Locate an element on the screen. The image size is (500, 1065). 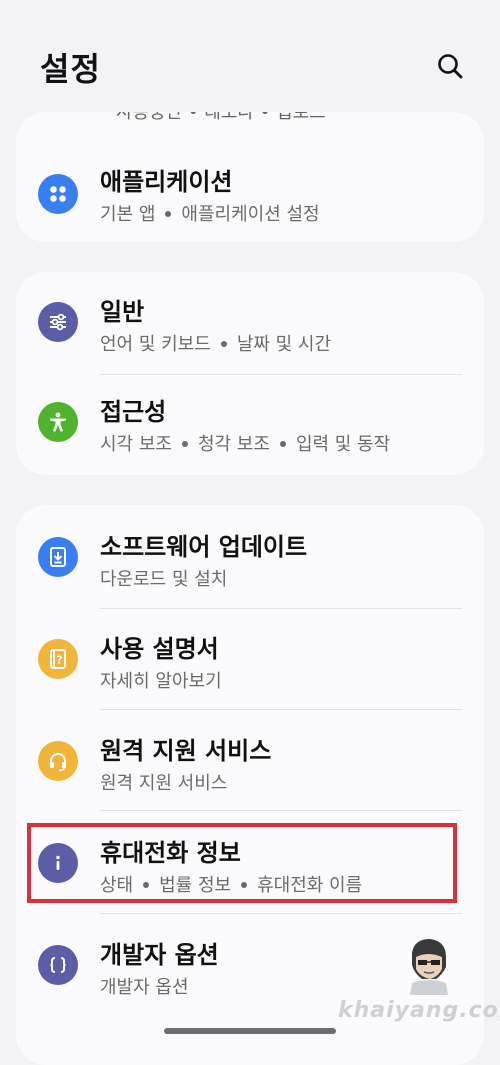
settings-item-subtitle: 개발자 옵션 is located at coordinates (144, 987).